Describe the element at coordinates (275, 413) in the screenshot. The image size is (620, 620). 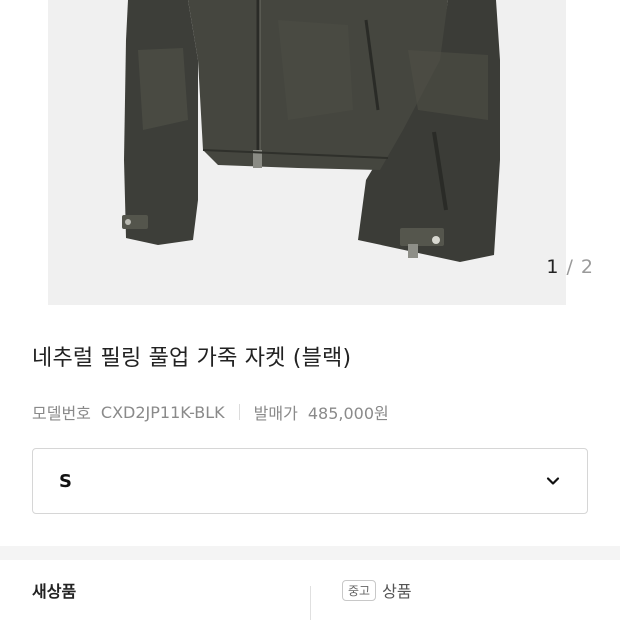
I see `release-price-label: 발매가` at that location.